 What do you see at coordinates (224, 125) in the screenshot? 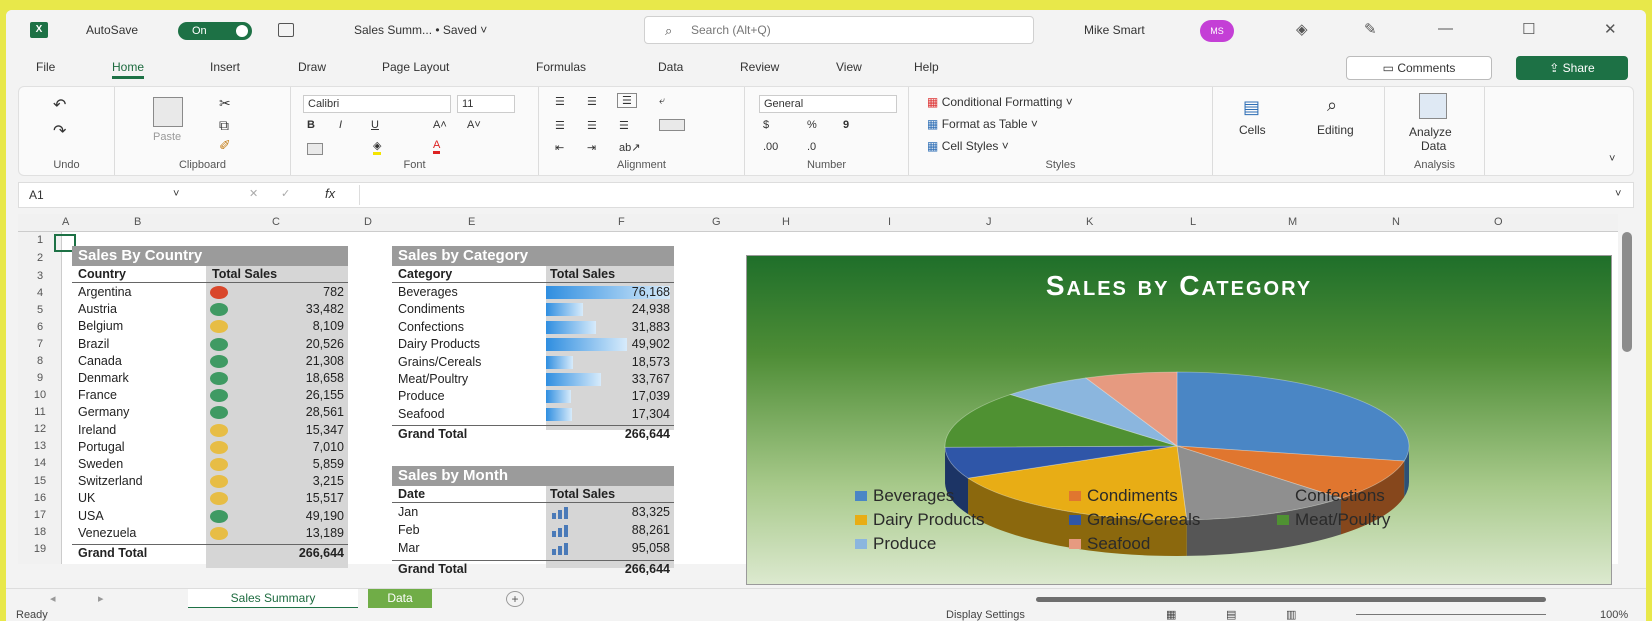
I see `copy-icon: ⧉` at bounding box center [224, 125].